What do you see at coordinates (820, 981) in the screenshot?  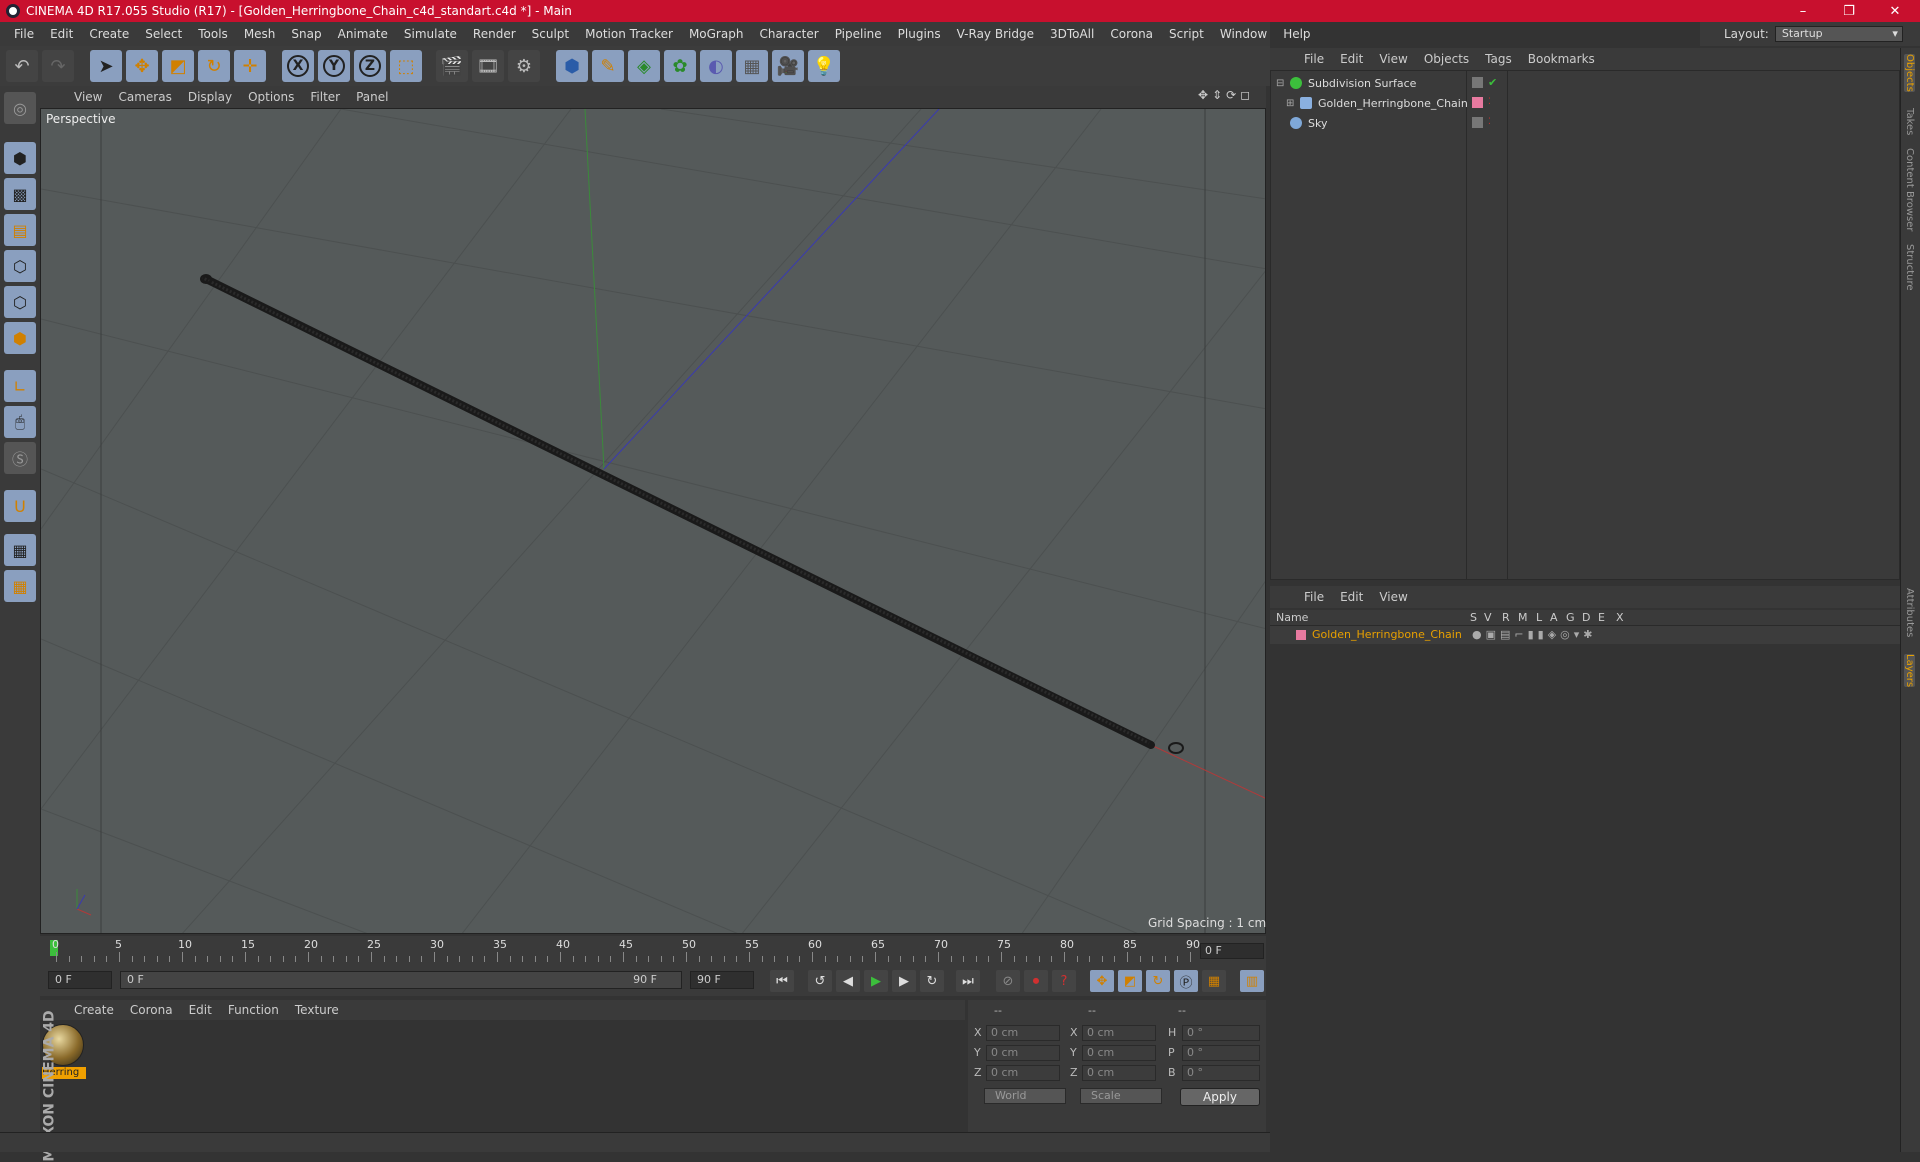 I see `previous-key-icon: ↺` at bounding box center [820, 981].